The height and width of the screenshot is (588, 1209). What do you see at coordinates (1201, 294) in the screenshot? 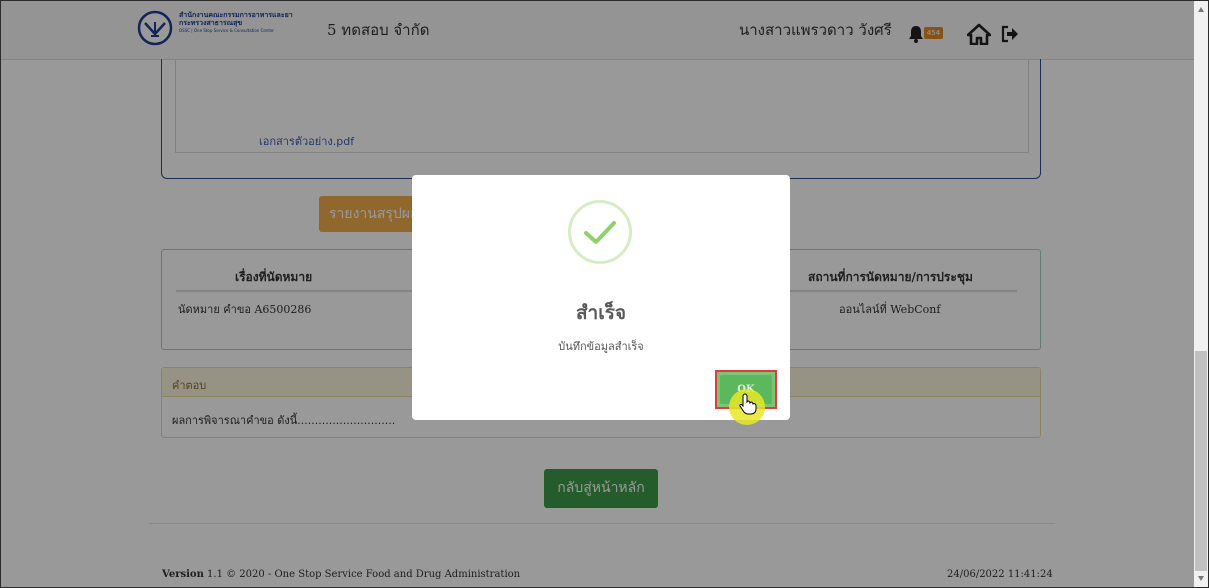
I see `vertical-scrollbar` at bounding box center [1201, 294].